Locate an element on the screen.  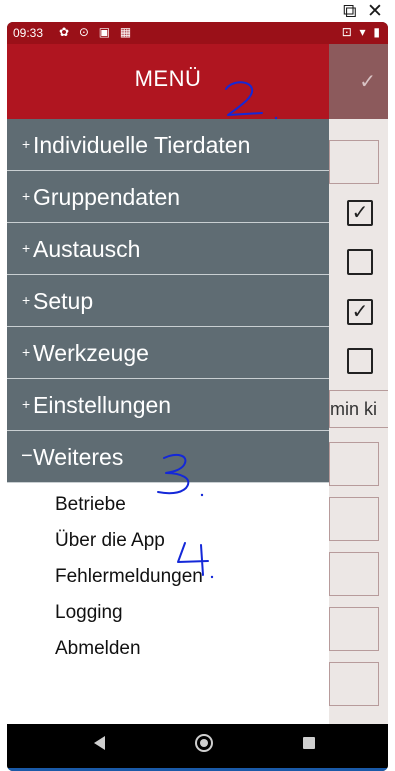
menu-item-werkzeuge: + Werkzeuge is located at coordinates (168, 353).